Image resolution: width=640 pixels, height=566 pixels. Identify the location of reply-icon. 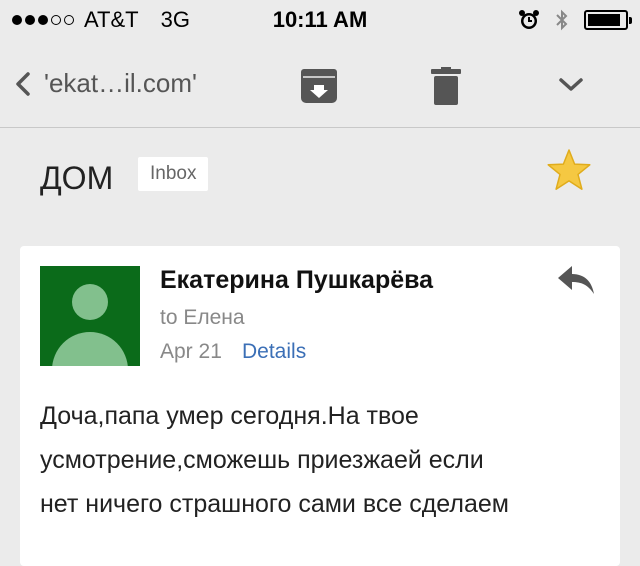
(576, 280).